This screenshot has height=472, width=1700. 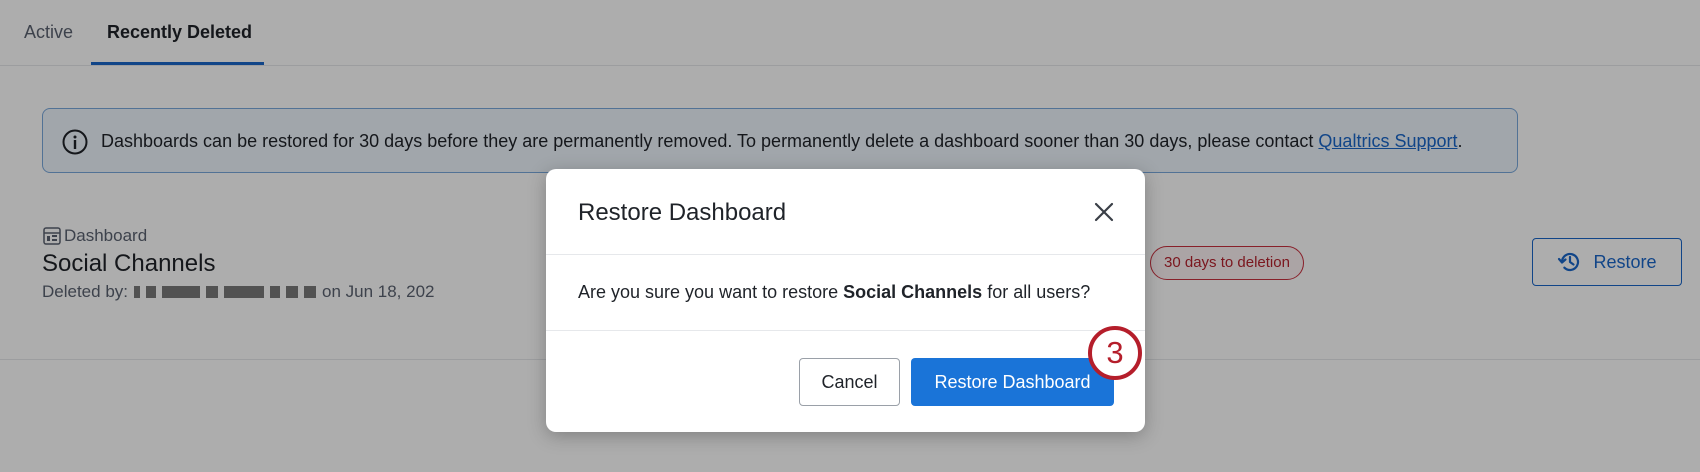 What do you see at coordinates (1115, 353) in the screenshot?
I see `step-marker: 3` at bounding box center [1115, 353].